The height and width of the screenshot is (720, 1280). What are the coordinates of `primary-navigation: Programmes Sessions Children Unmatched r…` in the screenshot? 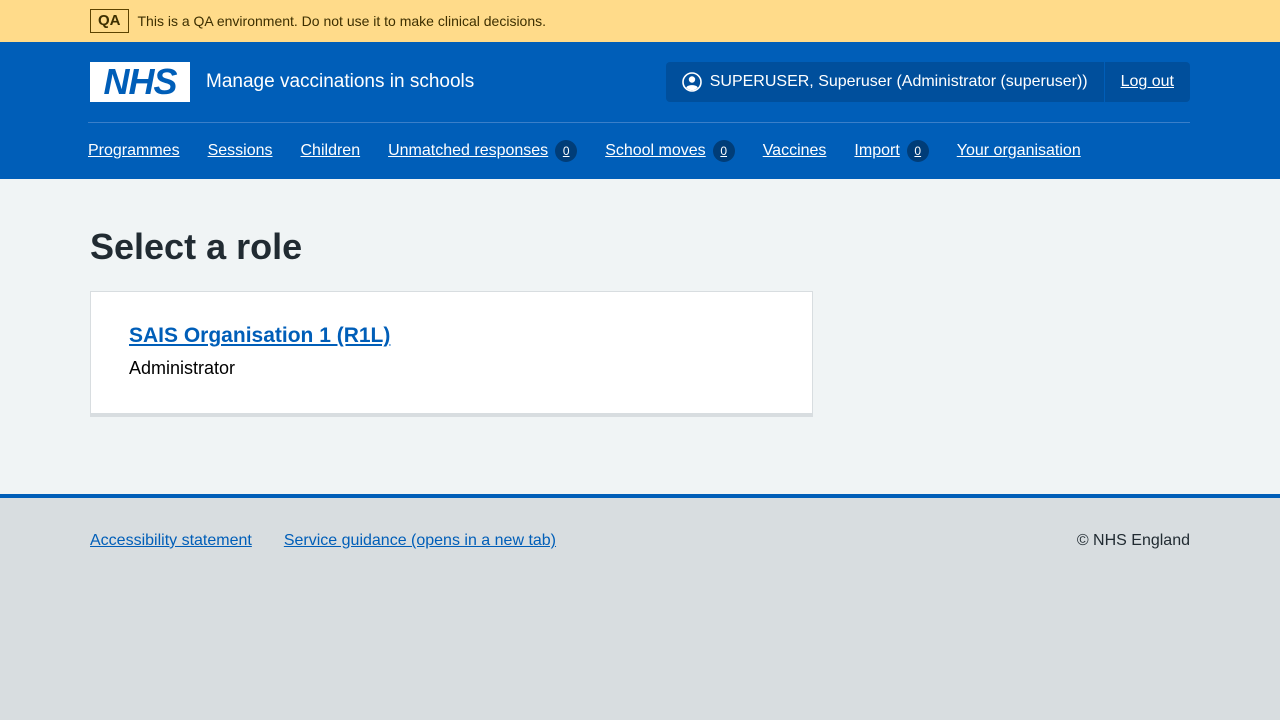 It's located at (639, 150).